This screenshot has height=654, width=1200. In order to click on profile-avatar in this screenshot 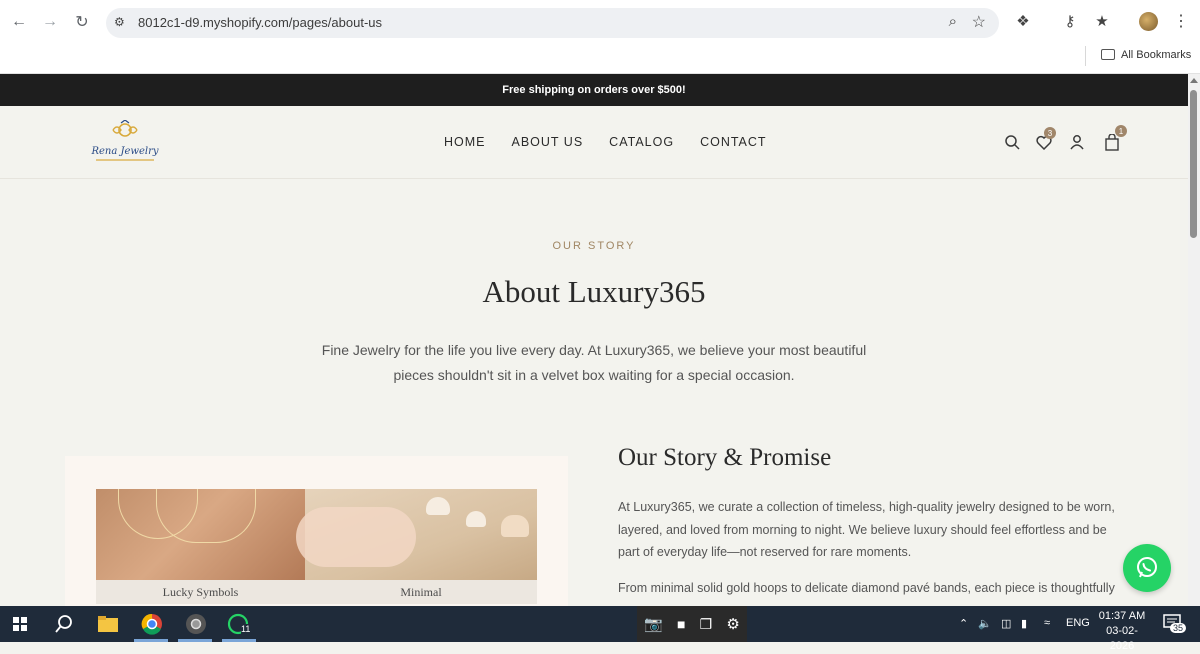, I will do `click(1148, 21)`.